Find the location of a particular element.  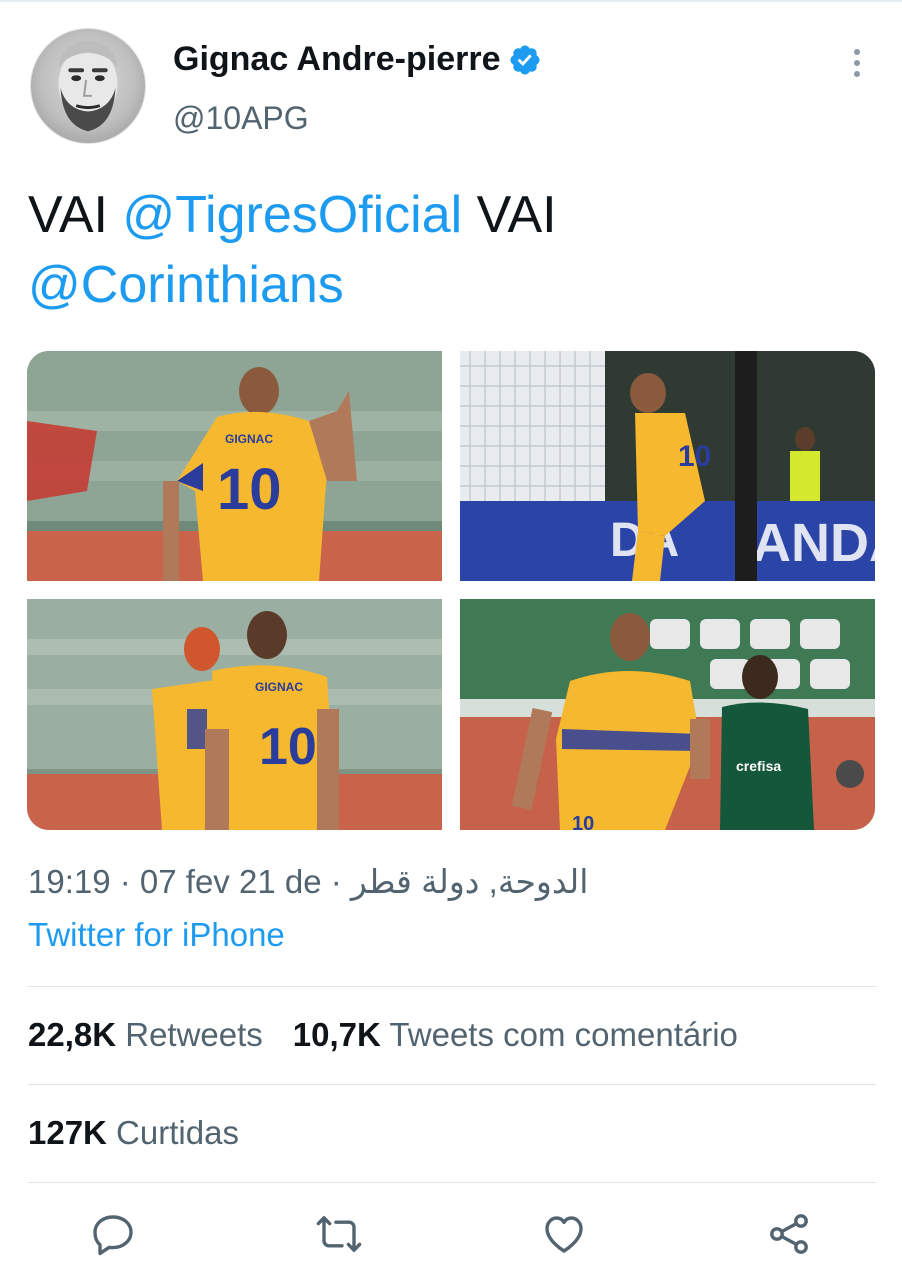

avatar-image is located at coordinates (88, 86).